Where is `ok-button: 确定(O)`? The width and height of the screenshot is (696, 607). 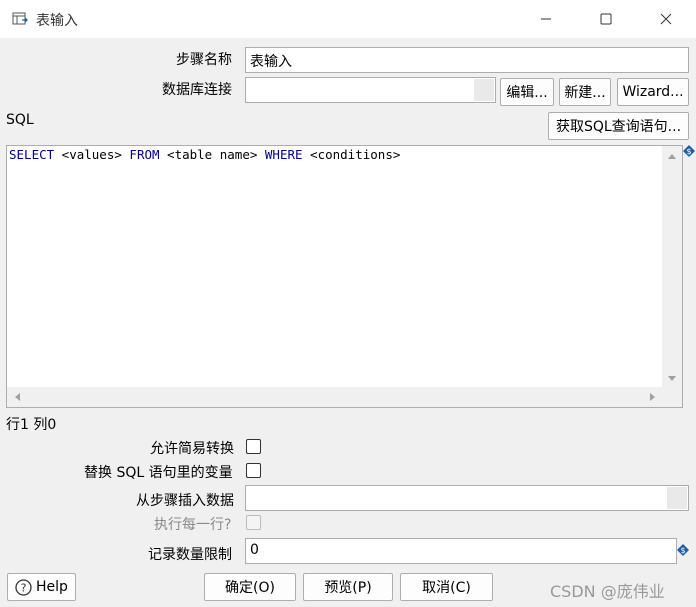 ok-button: 确定(O) is located at coordinates (250, 587).